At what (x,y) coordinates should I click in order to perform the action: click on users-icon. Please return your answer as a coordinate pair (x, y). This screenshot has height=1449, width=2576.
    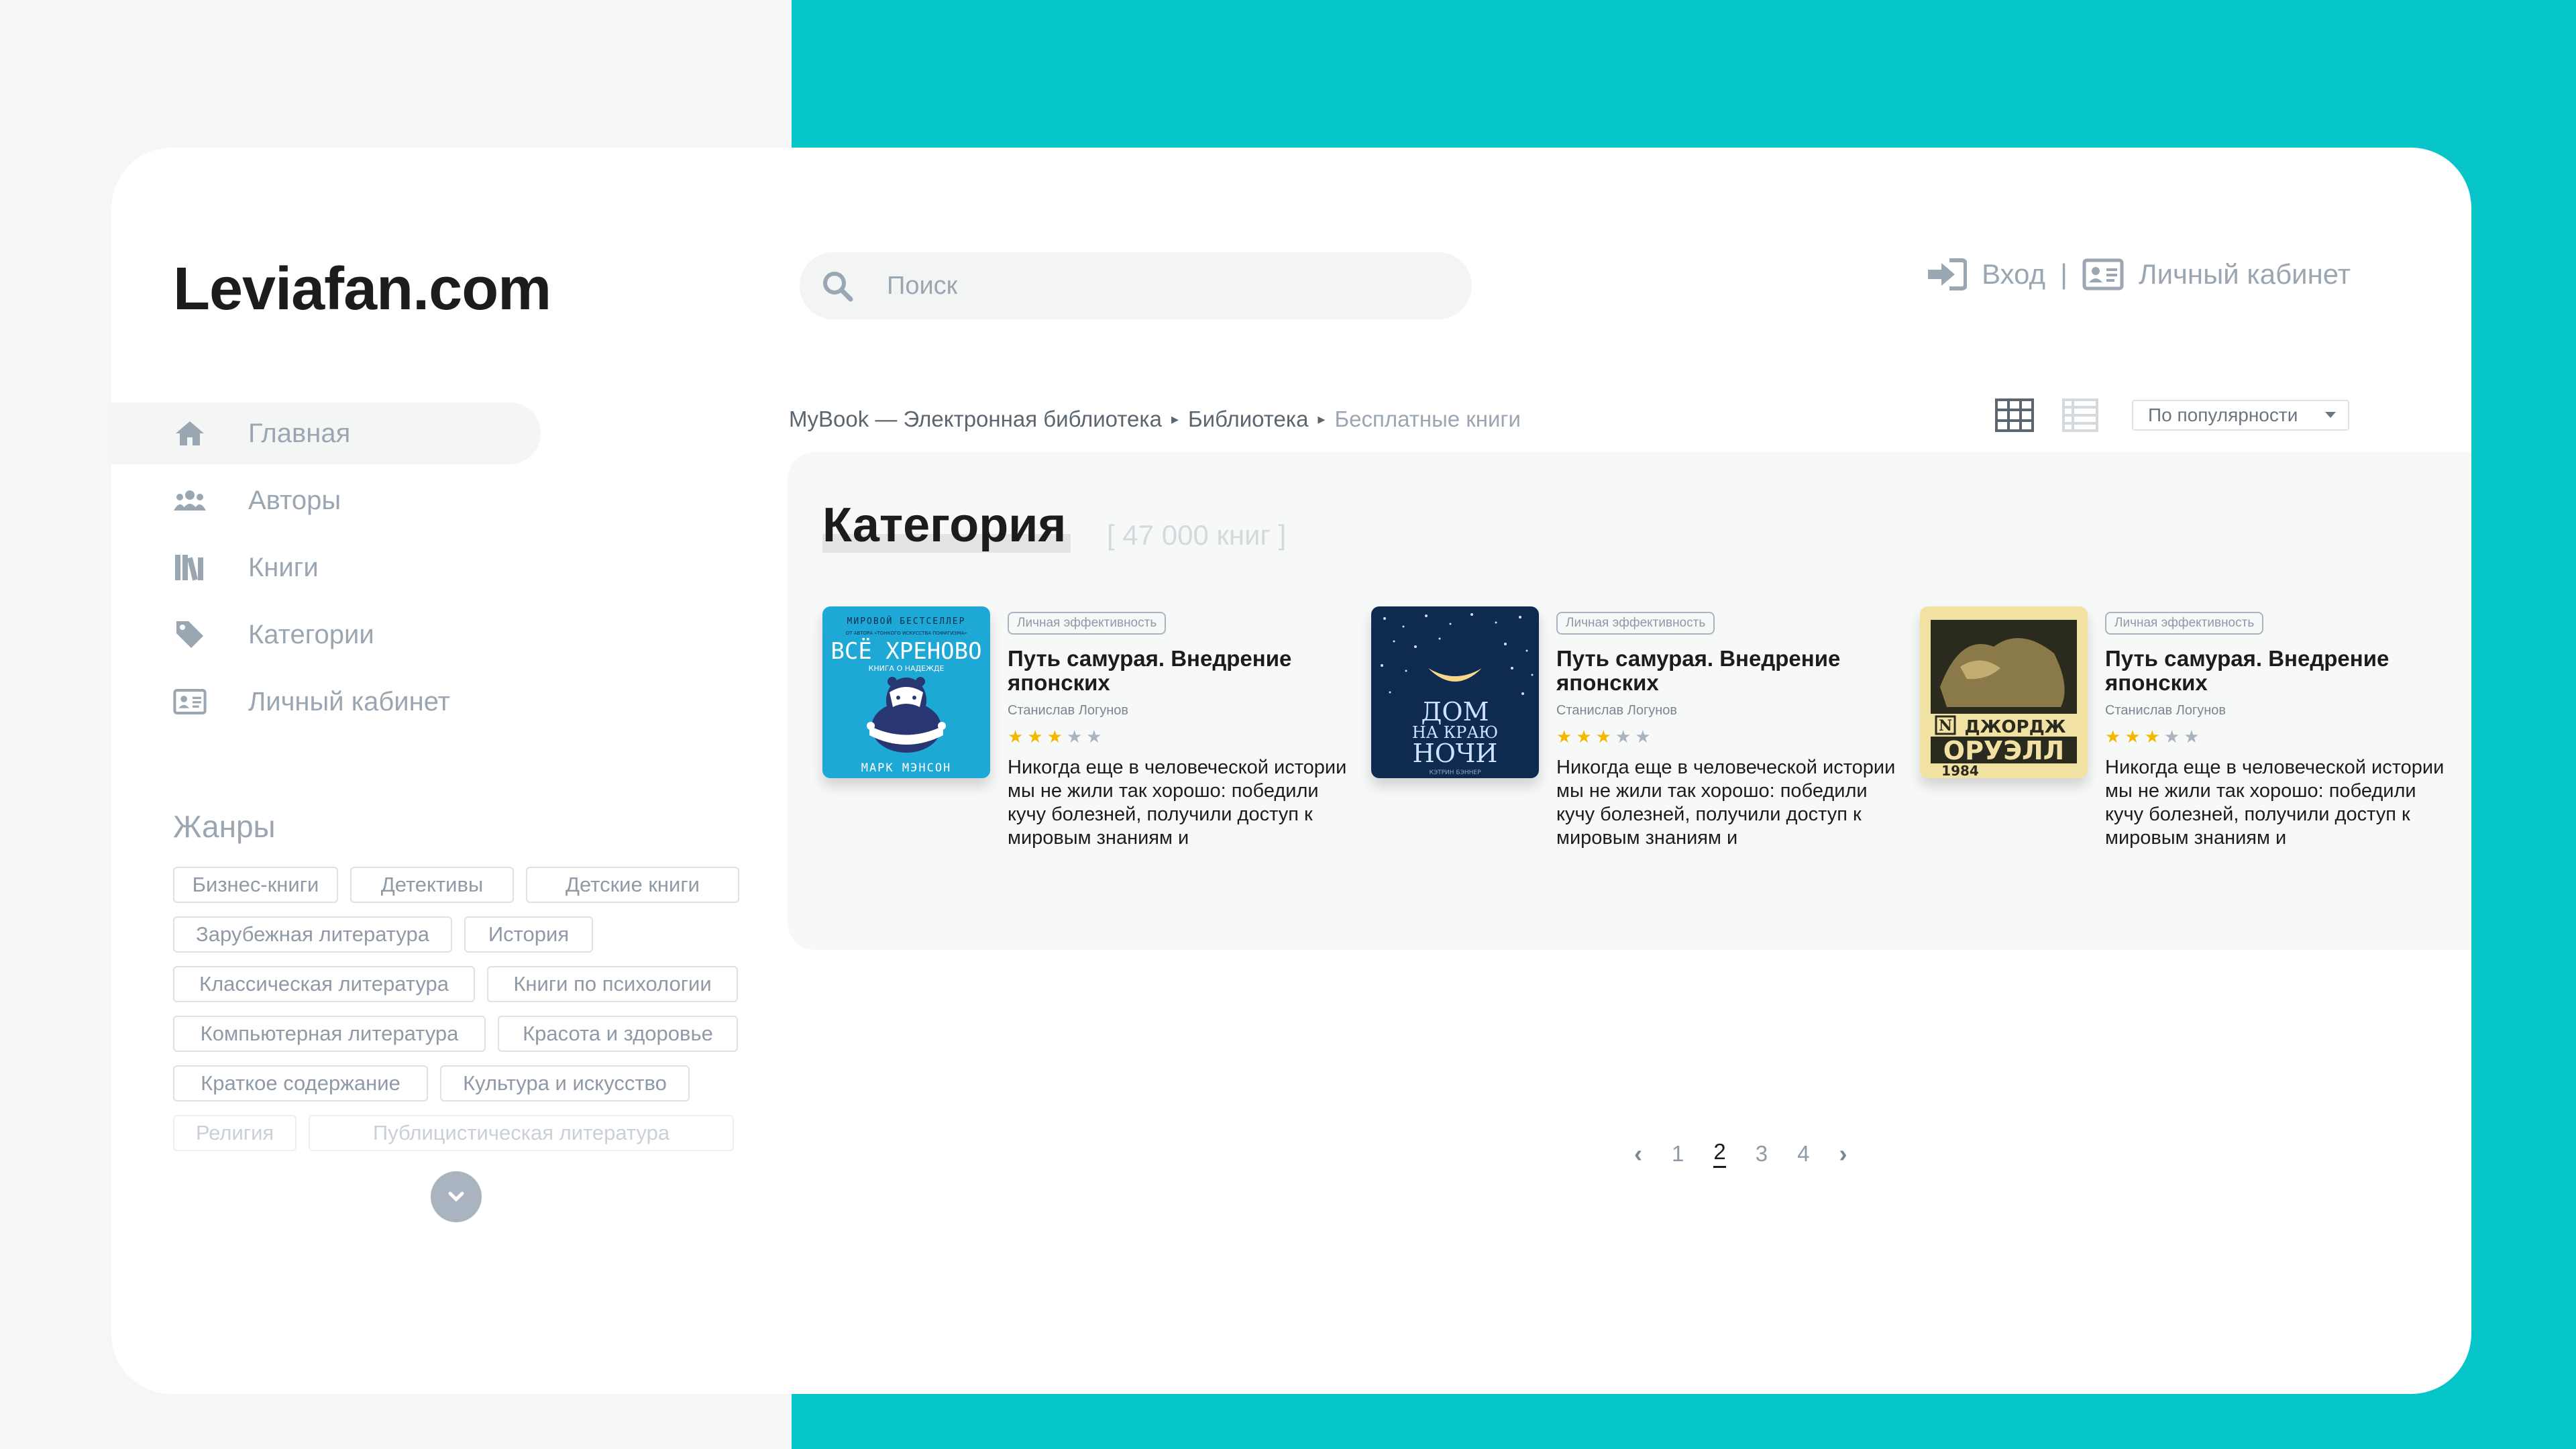
    Looking at the image, I should click on (190, 500).